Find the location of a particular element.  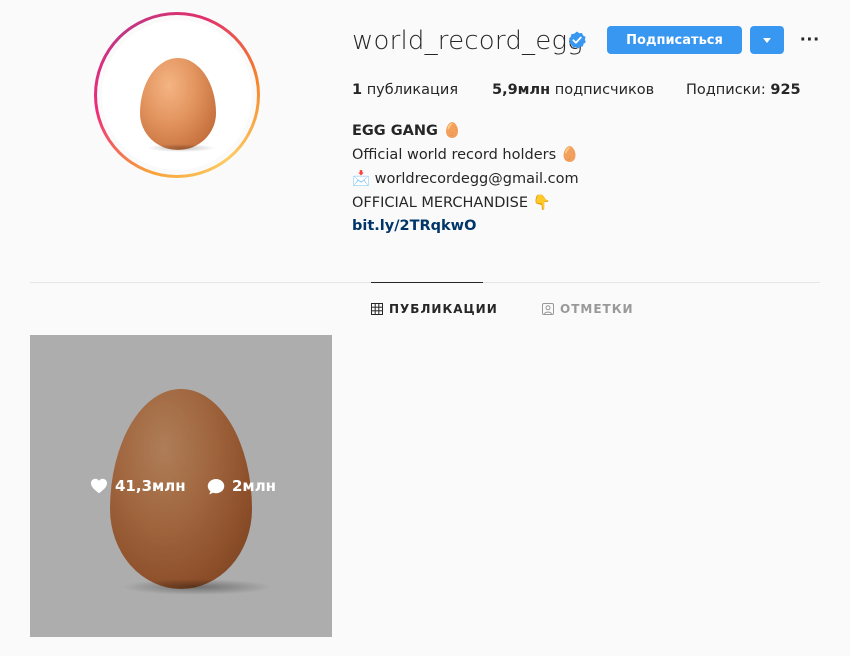

followers-count: 5,9млн подписчиков is located at coordinates (573, 90).